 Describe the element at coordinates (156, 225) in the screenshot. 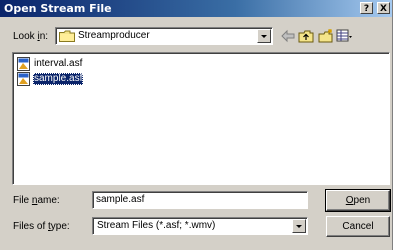

I see `files-of-type-value: Stream Files (*.asf; *.wmv)` at that location.